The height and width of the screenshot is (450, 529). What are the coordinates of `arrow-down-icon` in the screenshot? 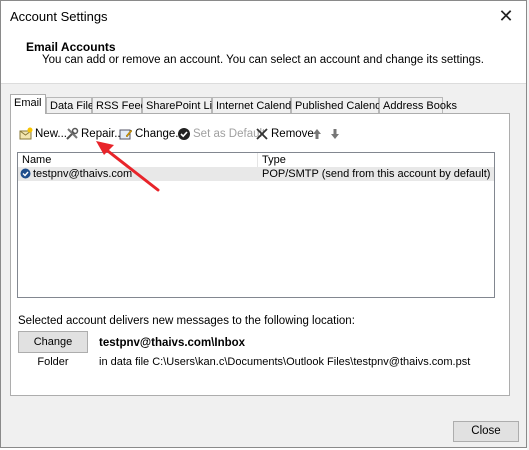 It's located at (336, 134).